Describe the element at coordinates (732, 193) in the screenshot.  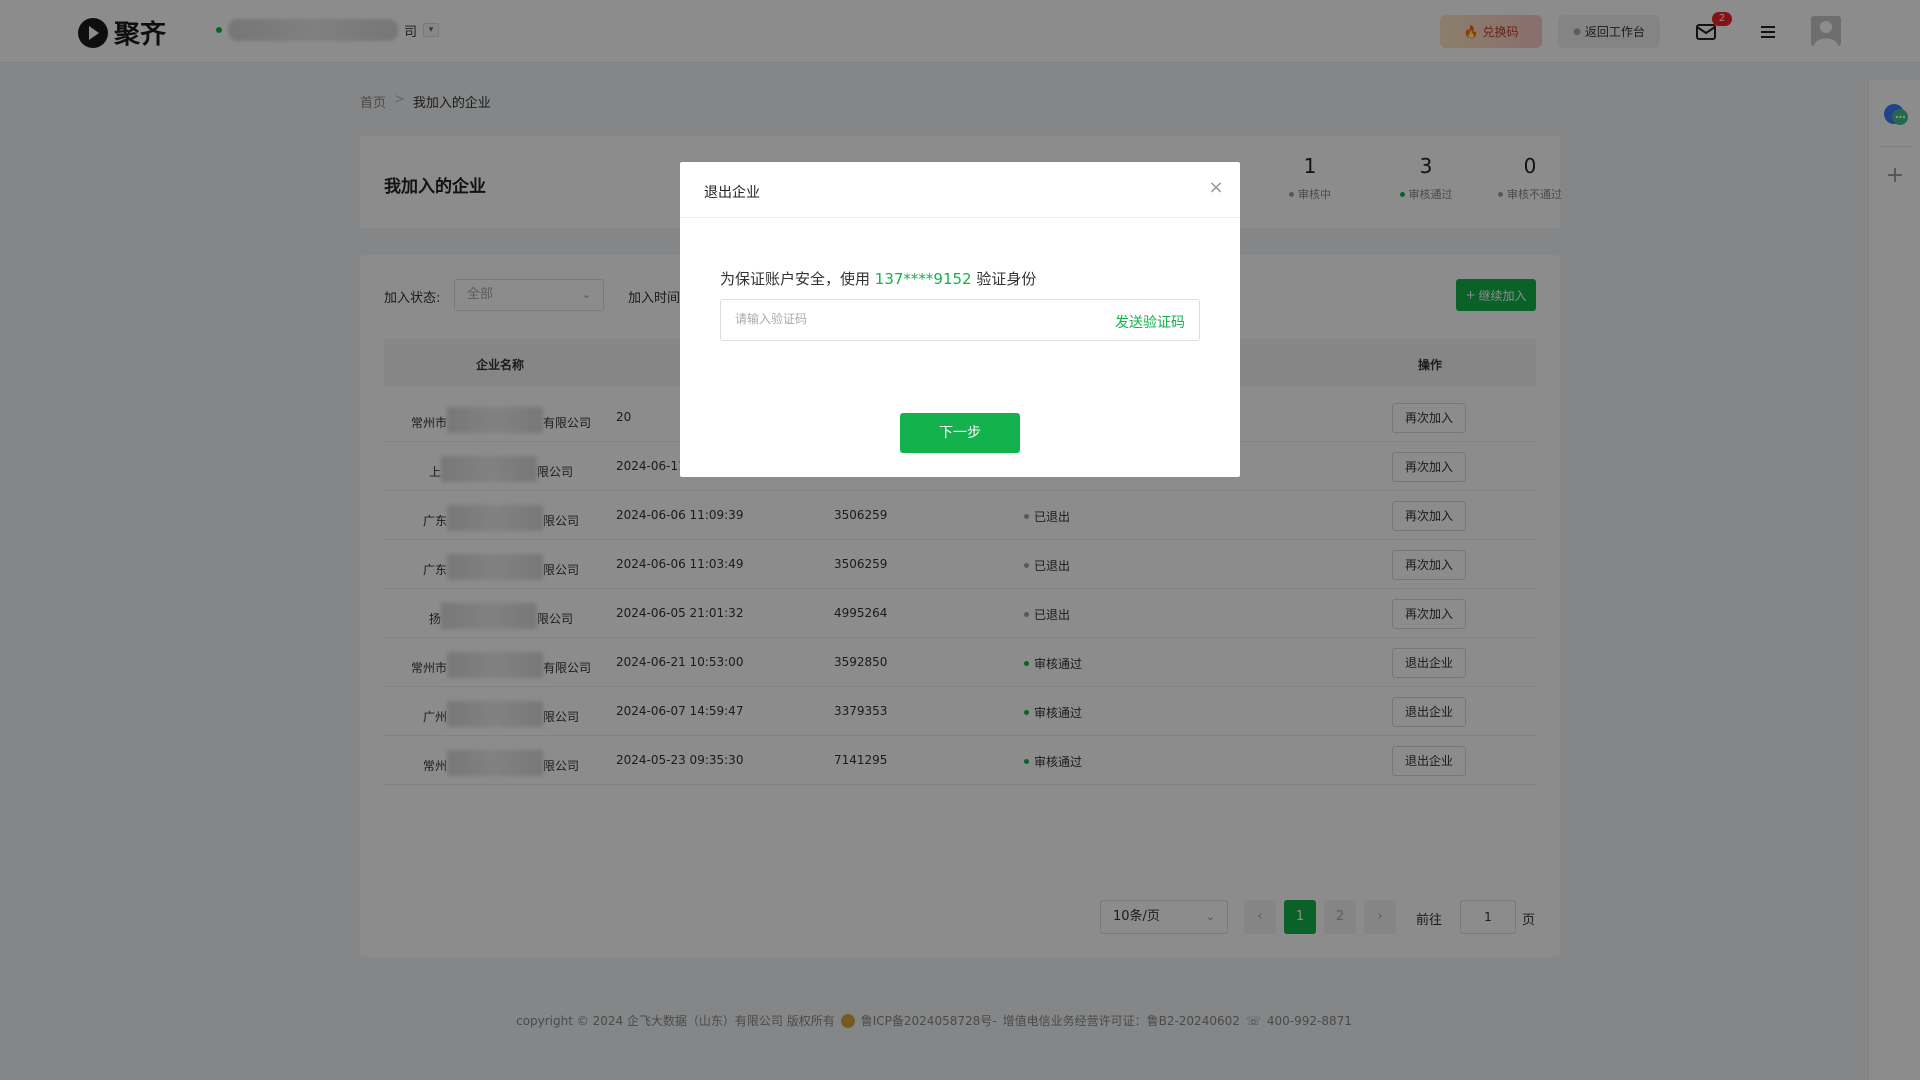
I see `dialog-title: 退出企业` at that location.